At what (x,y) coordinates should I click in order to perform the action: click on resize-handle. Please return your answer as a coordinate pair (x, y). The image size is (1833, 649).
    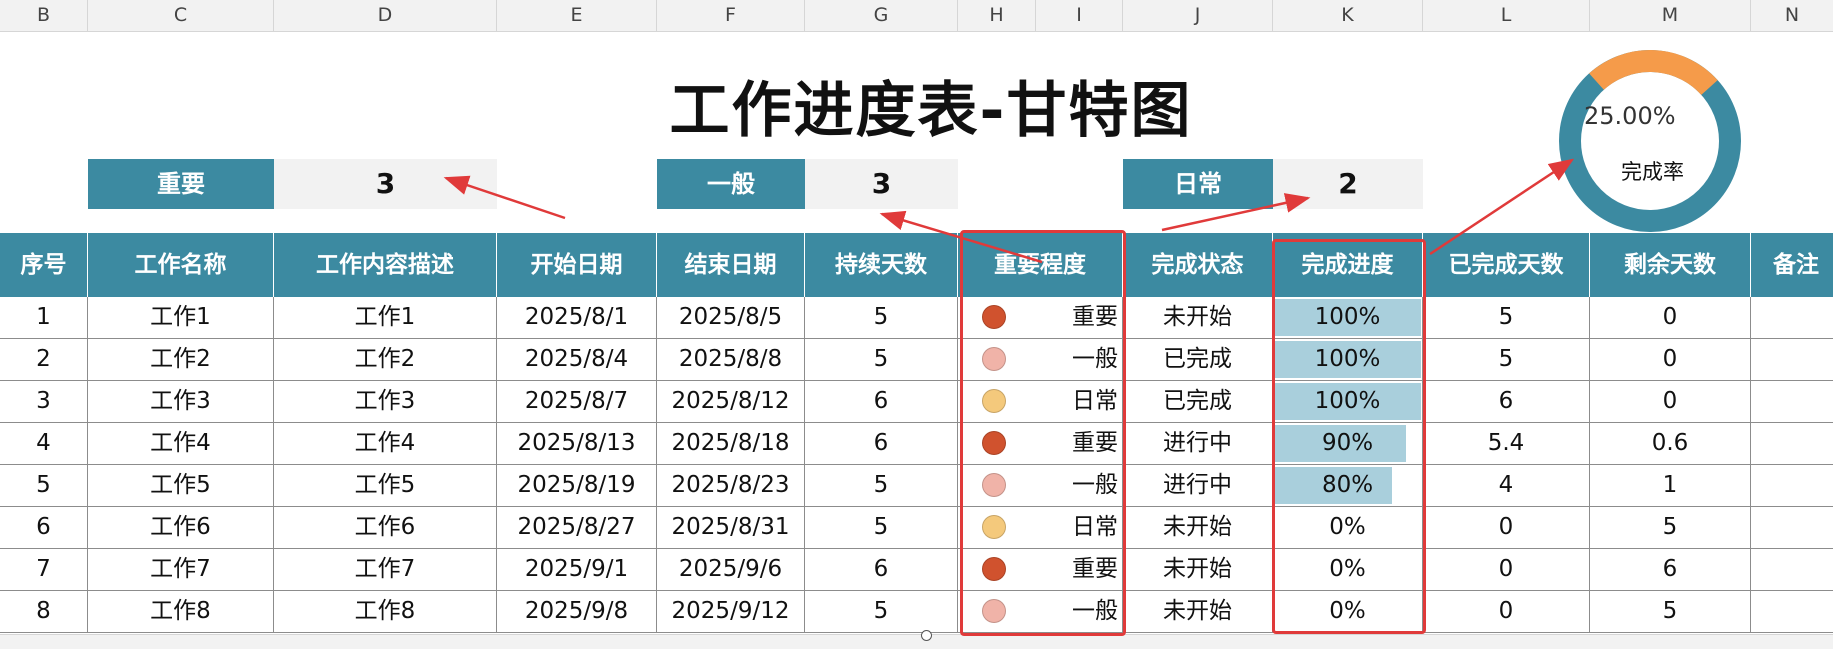
    Looking at the image, I should click on (926, 635).